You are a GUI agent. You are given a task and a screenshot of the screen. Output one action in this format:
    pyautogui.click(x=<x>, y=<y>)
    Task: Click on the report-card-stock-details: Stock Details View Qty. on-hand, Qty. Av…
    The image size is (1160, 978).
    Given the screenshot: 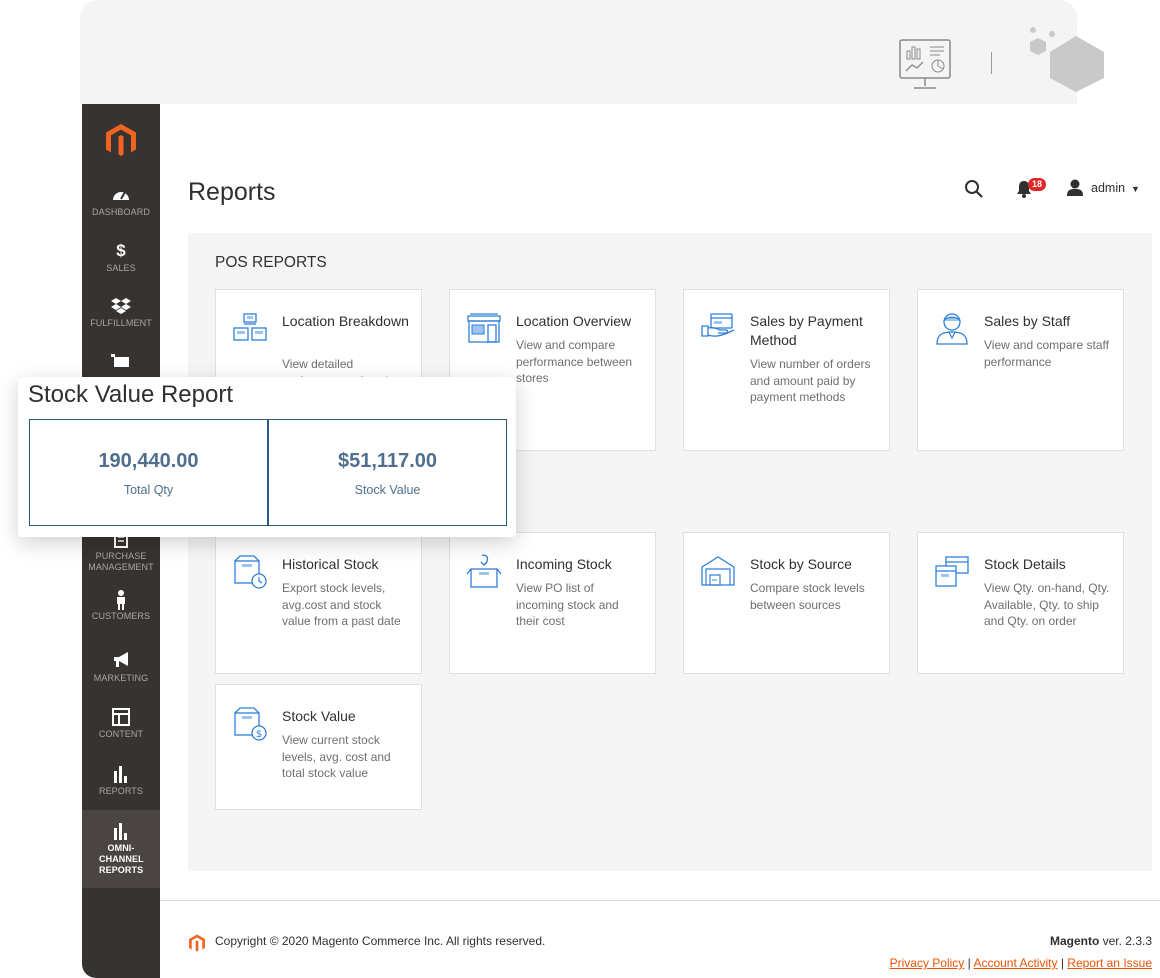 What is the action you would take?
    pyautogui.click(x=1020, y=603)
    